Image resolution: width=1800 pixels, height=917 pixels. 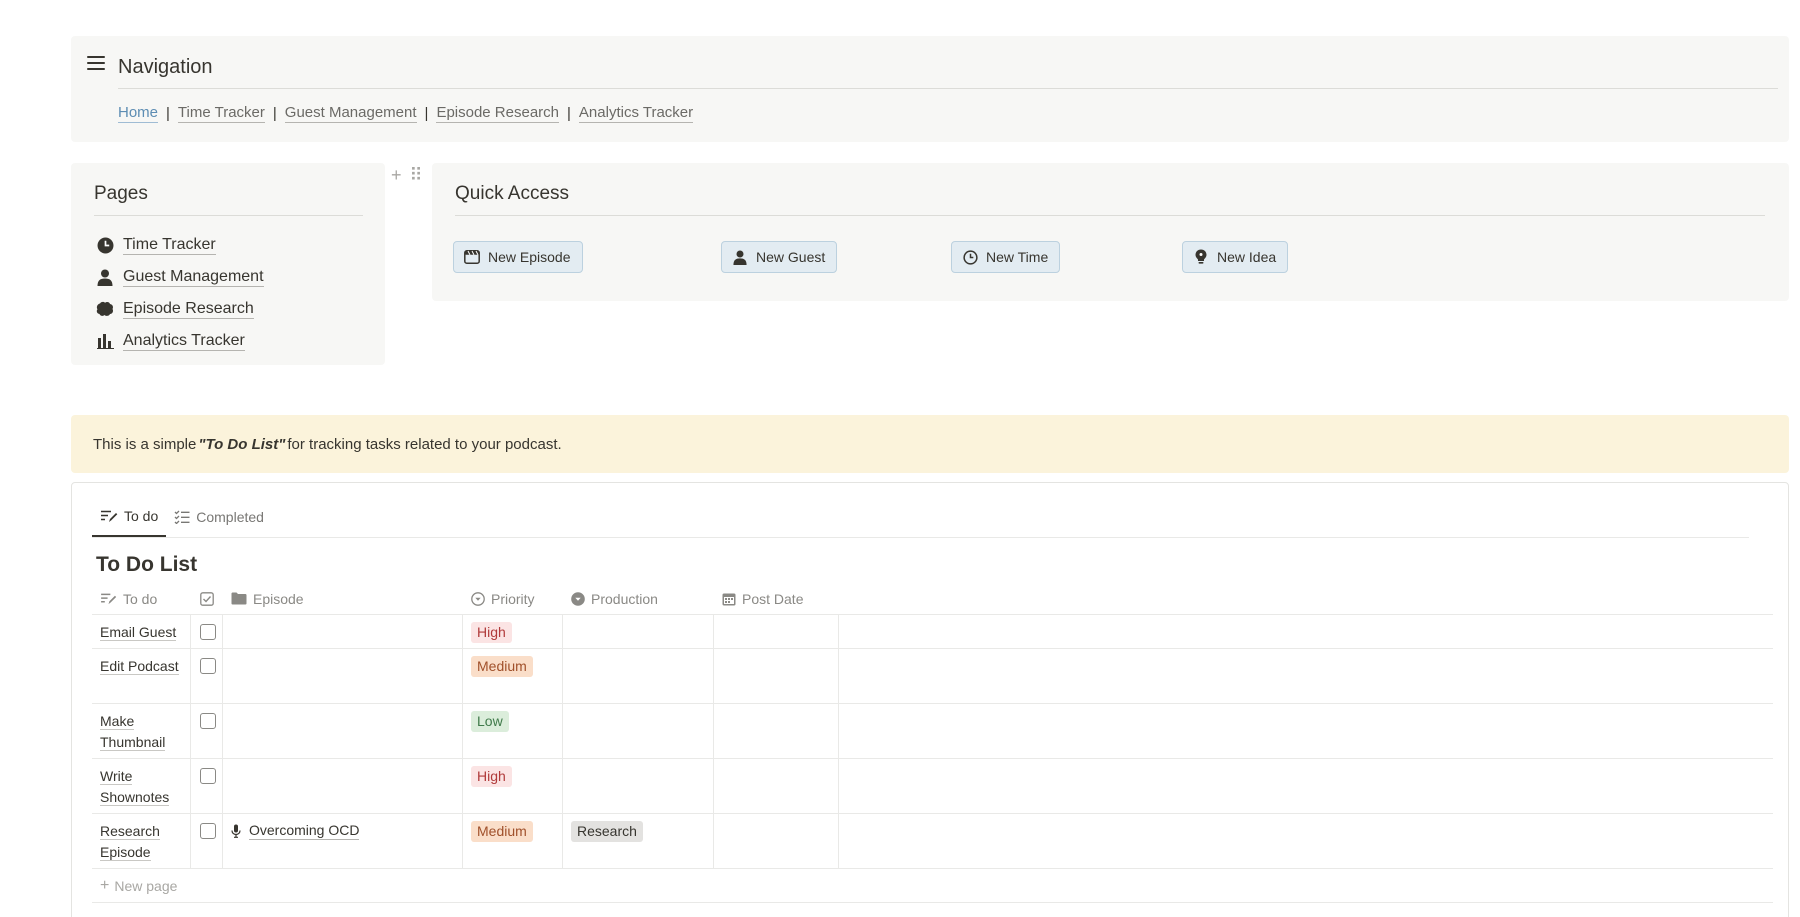 I want to click on quick-access-divider, so click(x=1110, y=215).